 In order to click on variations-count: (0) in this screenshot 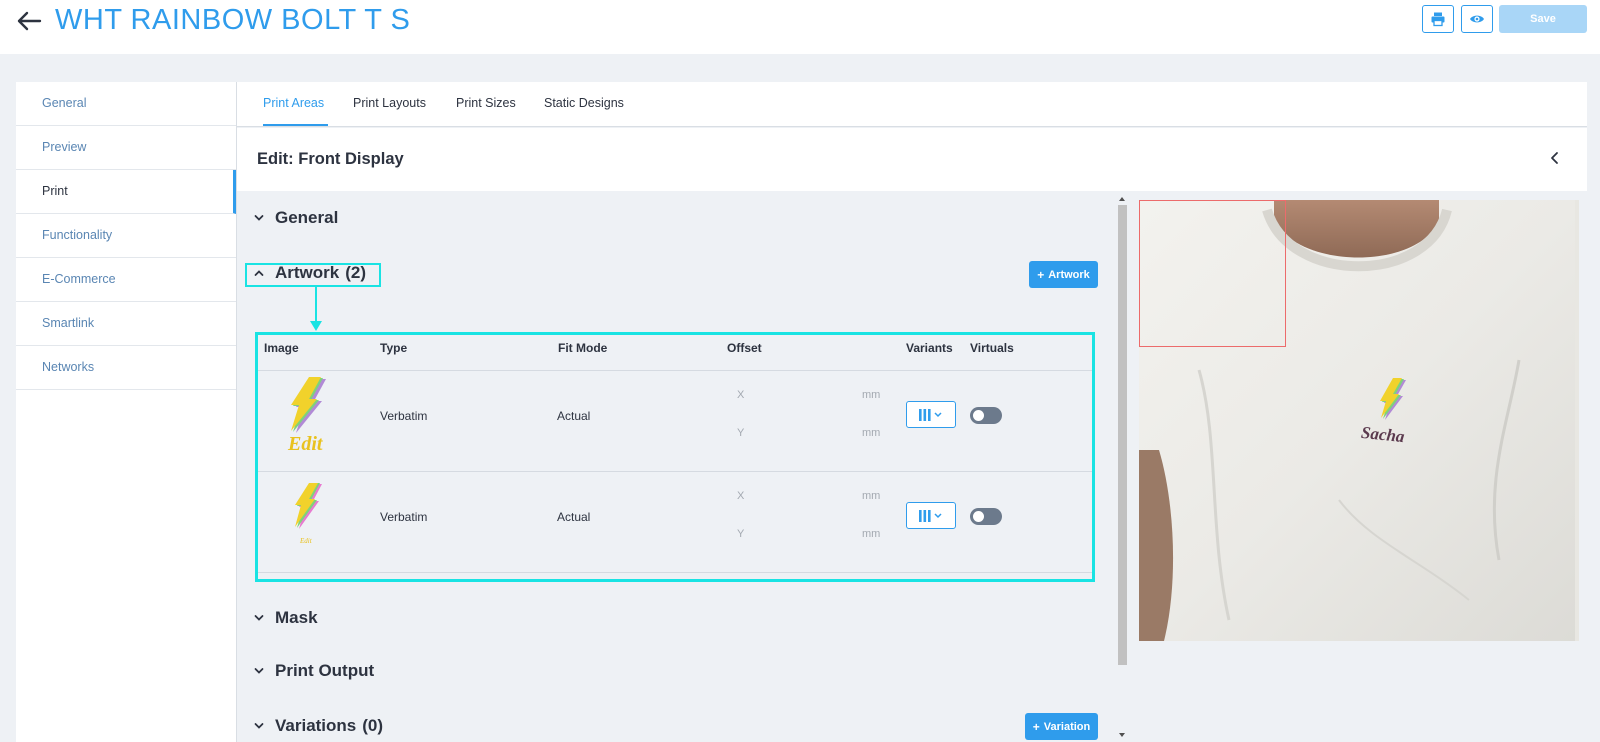, I will do `click(373, 725)`.